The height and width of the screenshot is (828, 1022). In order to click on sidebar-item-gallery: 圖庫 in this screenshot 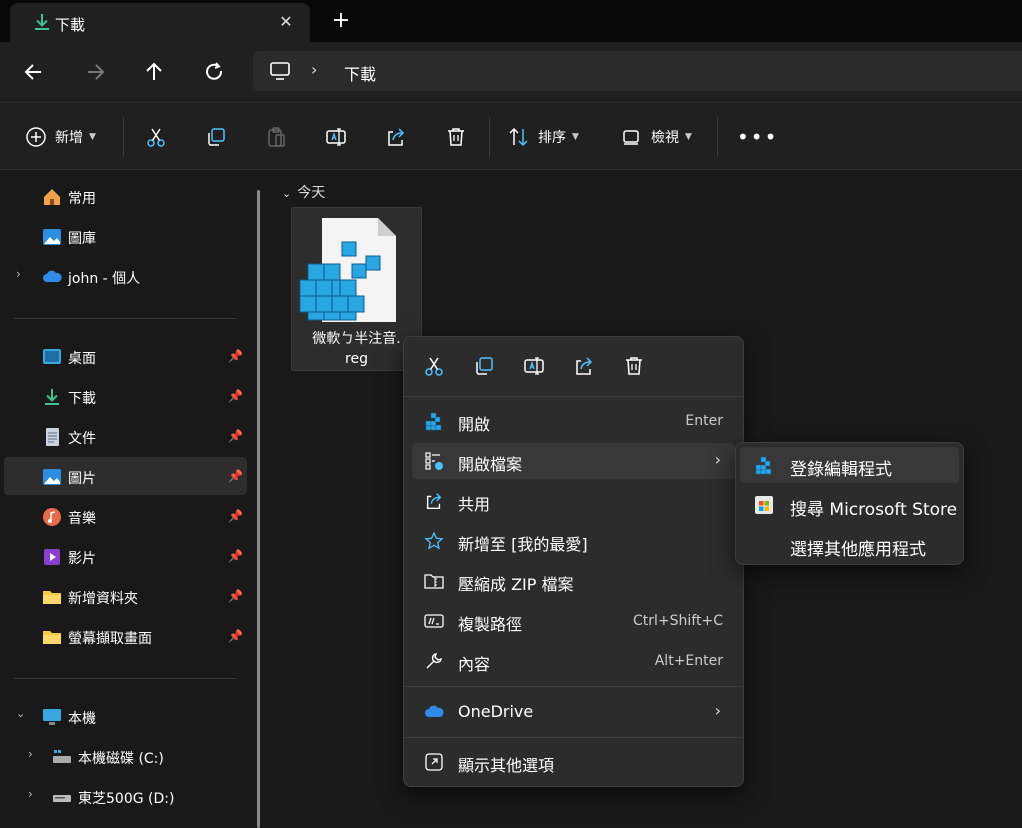, I will do `click(125, 236)`.